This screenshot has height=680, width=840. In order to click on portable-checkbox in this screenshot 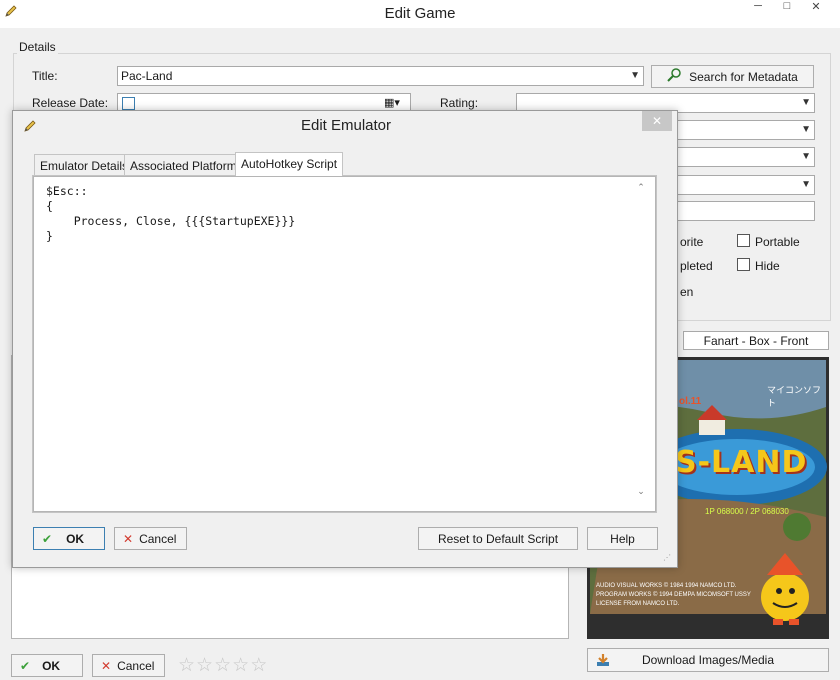, I will do `click(743, 240)`.